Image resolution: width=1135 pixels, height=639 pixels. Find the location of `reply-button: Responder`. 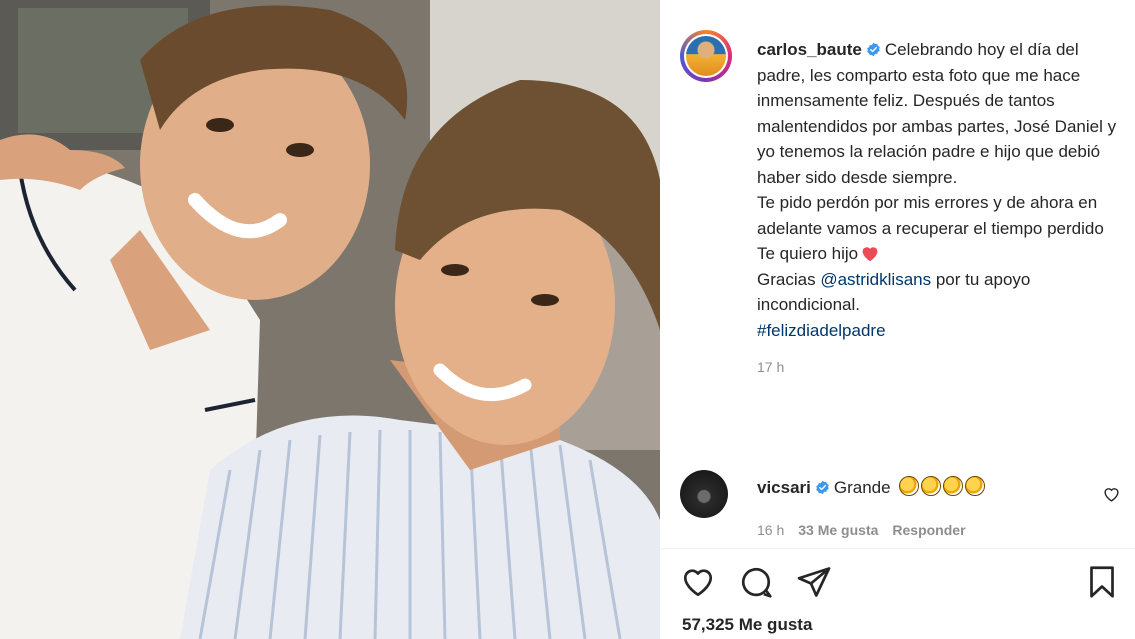

reply-button: Responder is located at coordinates (928, 530).